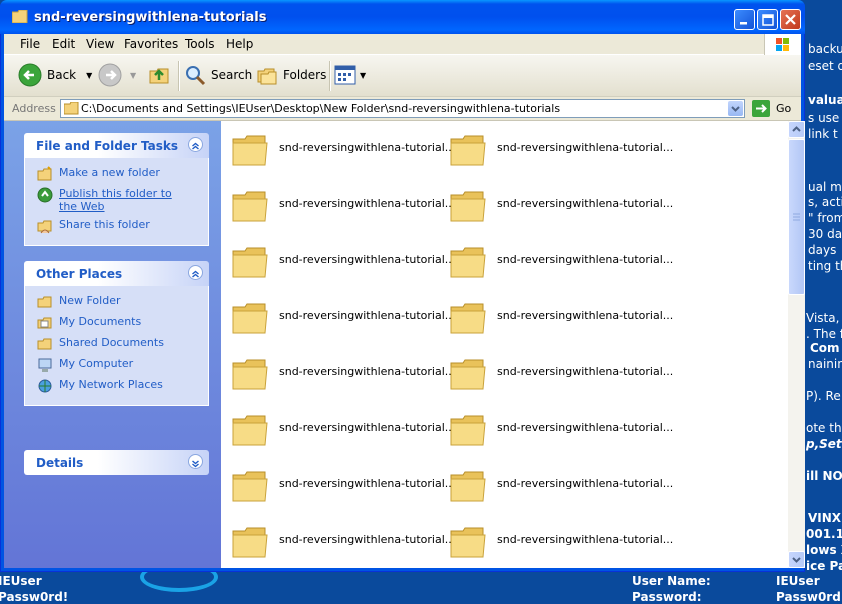  I want to click on vertical-scrollbar, so click(796, 344).